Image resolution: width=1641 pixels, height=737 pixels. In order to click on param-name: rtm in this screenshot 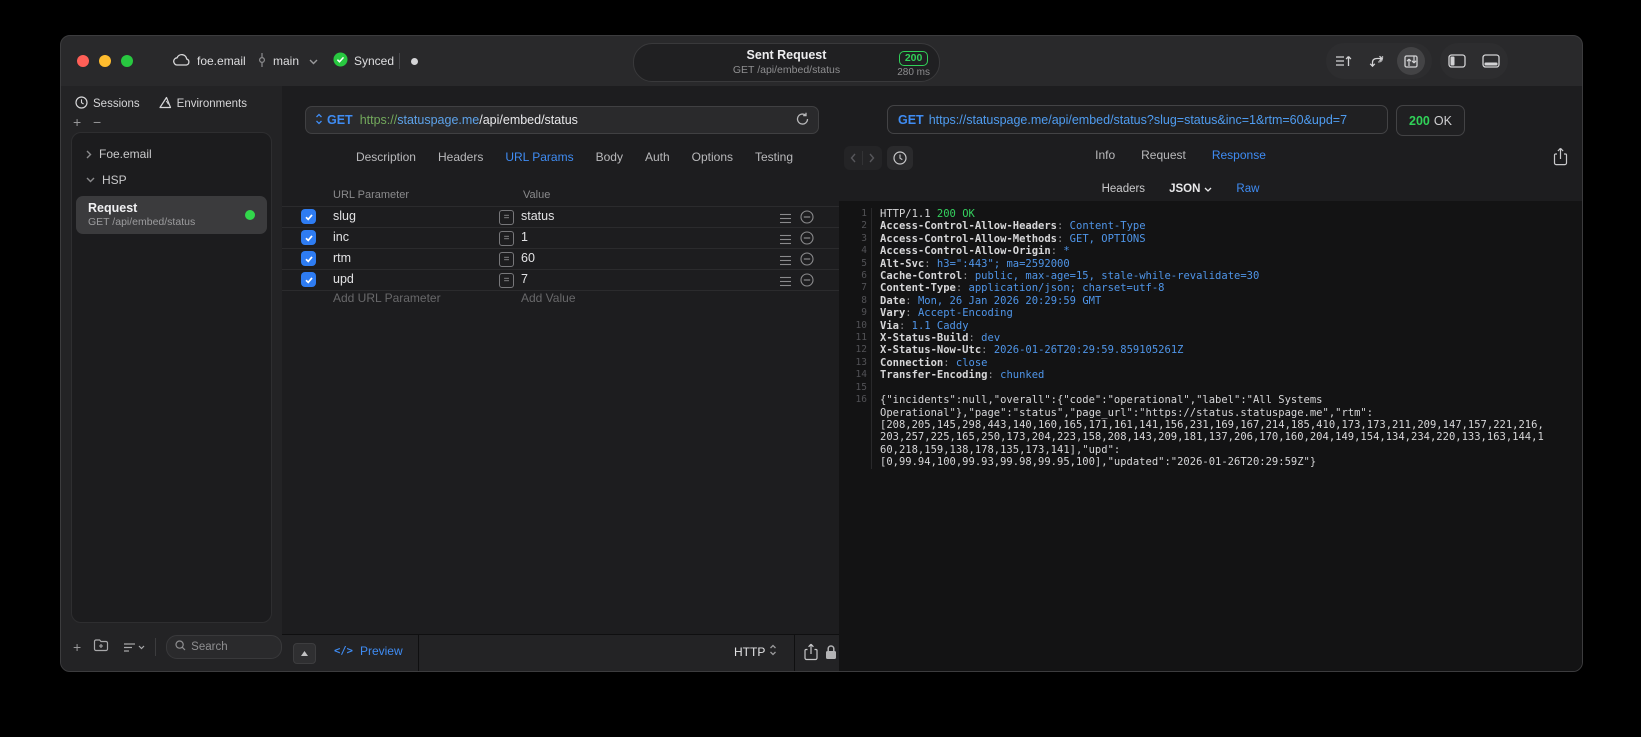, I will do `click(342, 258)`.